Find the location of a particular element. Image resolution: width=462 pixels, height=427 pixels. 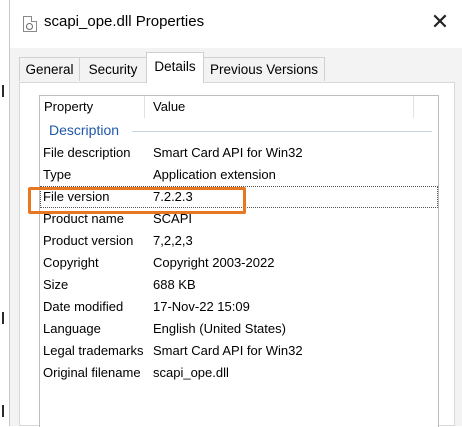

property-value: Copyright 2003-2022 is located at coordinates (214, 262).